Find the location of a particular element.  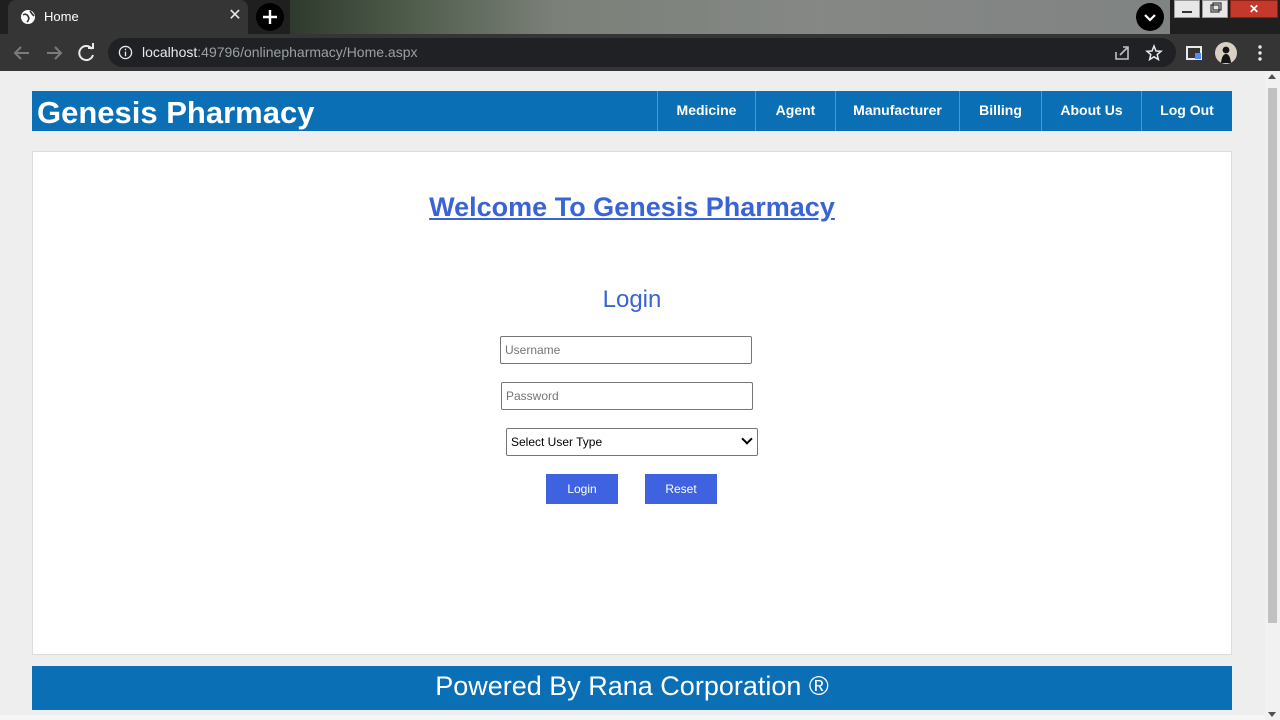

vertical-scrollbar is located at coordinates (1272, 395).